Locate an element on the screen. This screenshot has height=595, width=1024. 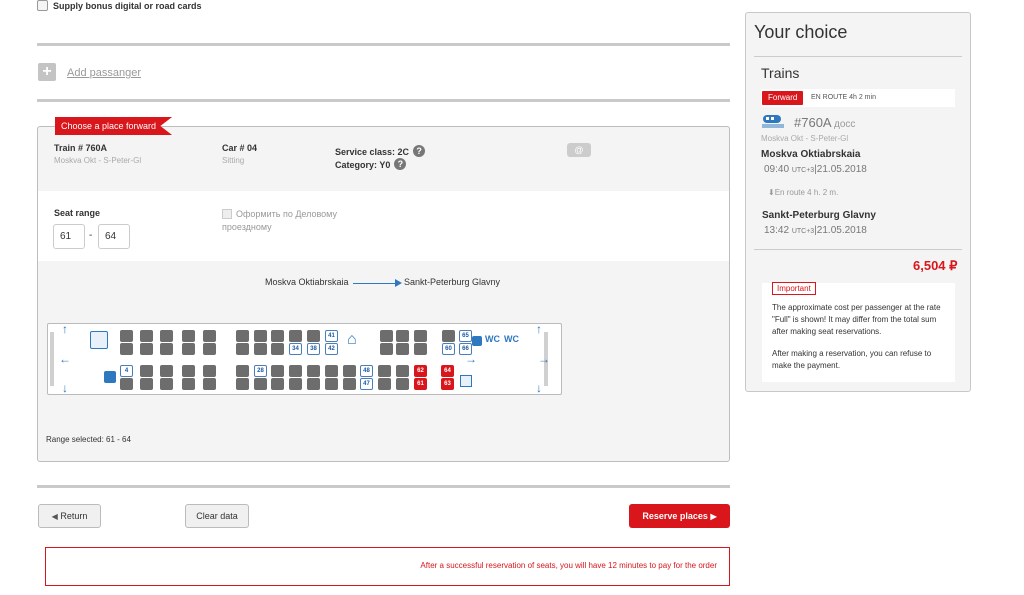
seat-from-input: 61 is located at coordinates (69, 236).